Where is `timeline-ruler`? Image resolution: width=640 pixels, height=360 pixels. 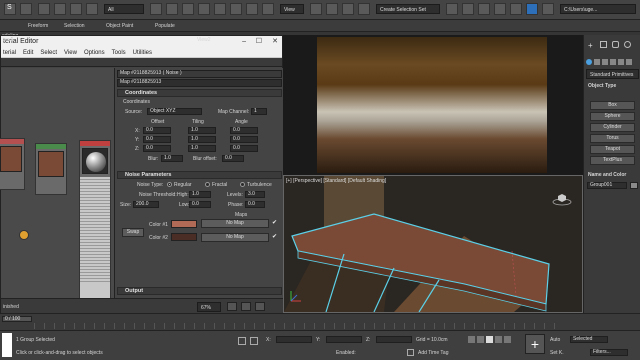
timeline-ruler is located at coordinates (299, 326).